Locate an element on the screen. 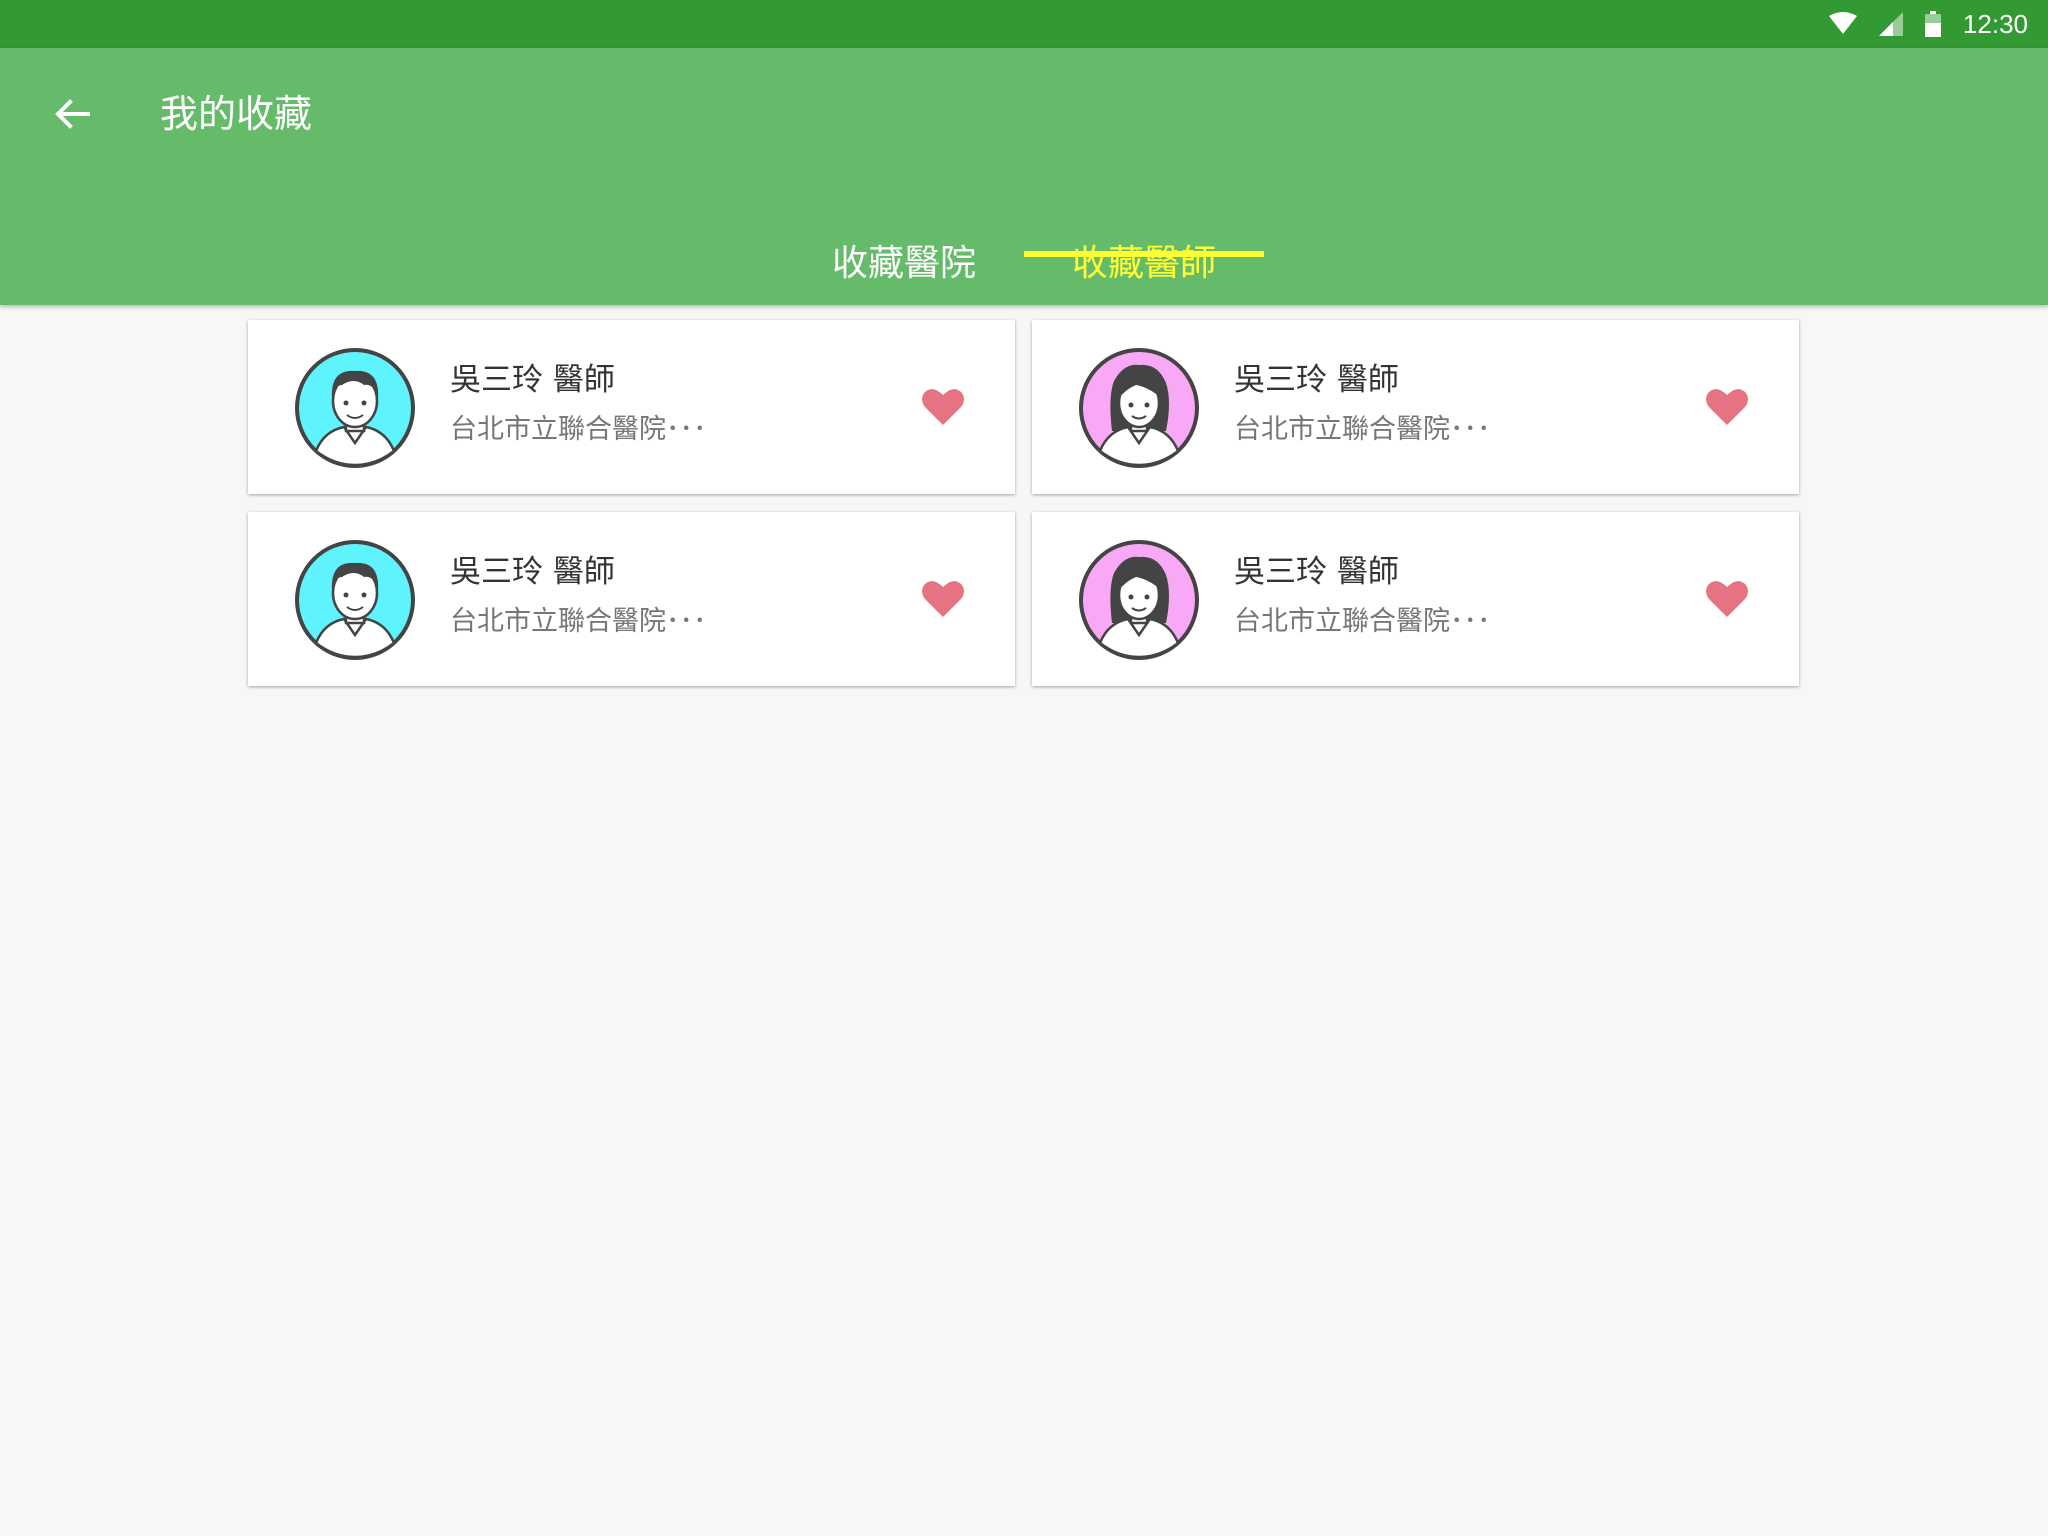 The width and height of the screenshot is (2048, 1536). wifi-icon is located at coordinates (1842, 24).